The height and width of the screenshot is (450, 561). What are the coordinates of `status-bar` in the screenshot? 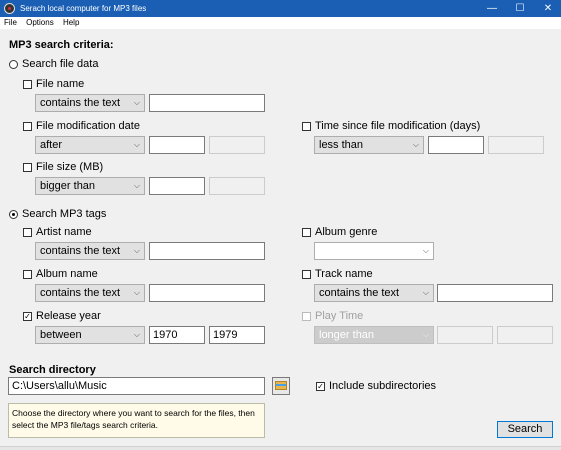 It's located at (280, 448).